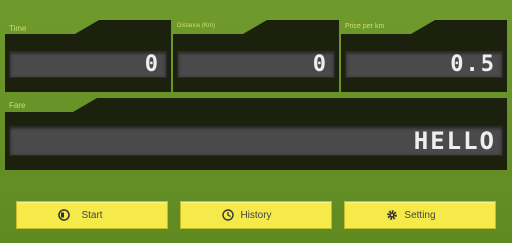 Image resolution: width=512 pixels, height=243 pixels. What do you see at coordinates (392, 215) in the screenshot?
I see `gear-icon` at bounding box center [392, 215].